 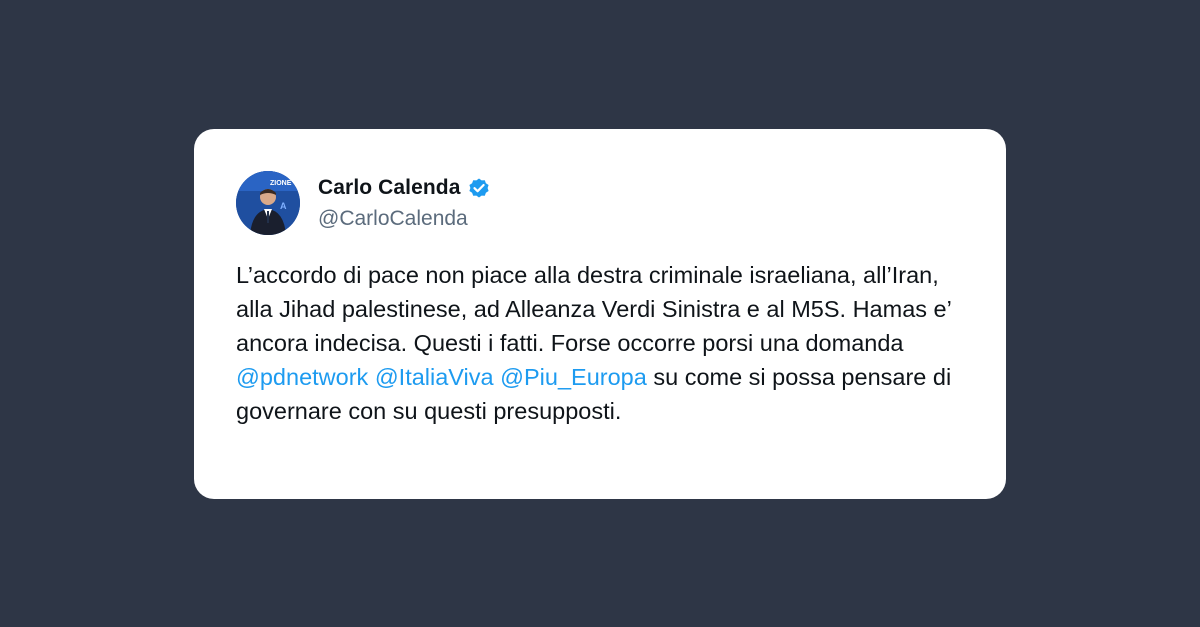 I want to click on avatar-image: ZIONE A, so click(x=268, y=203).